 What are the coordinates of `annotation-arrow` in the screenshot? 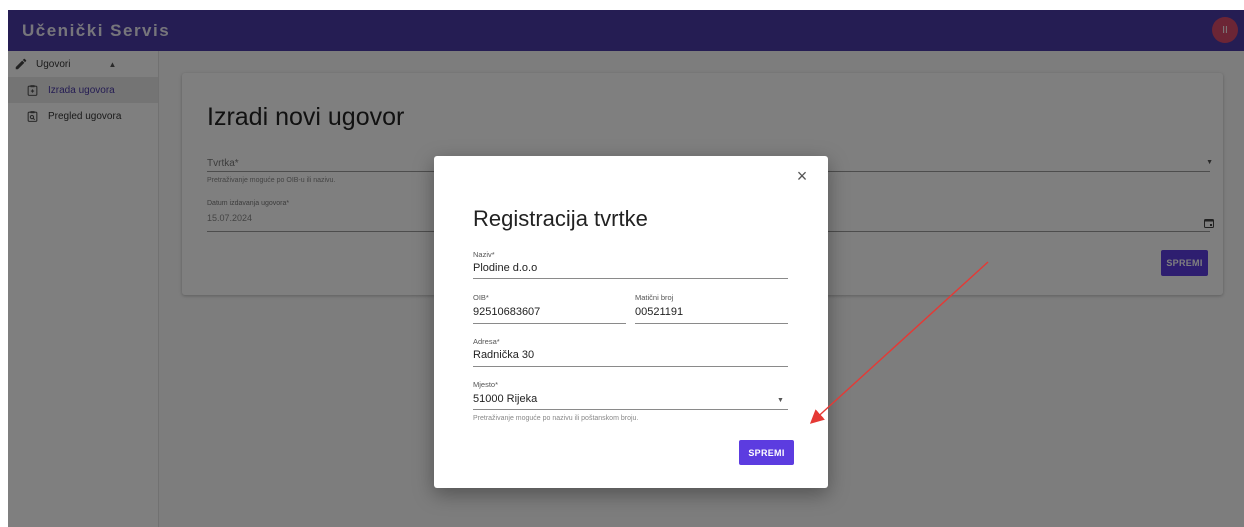 It's located at (899, 342).